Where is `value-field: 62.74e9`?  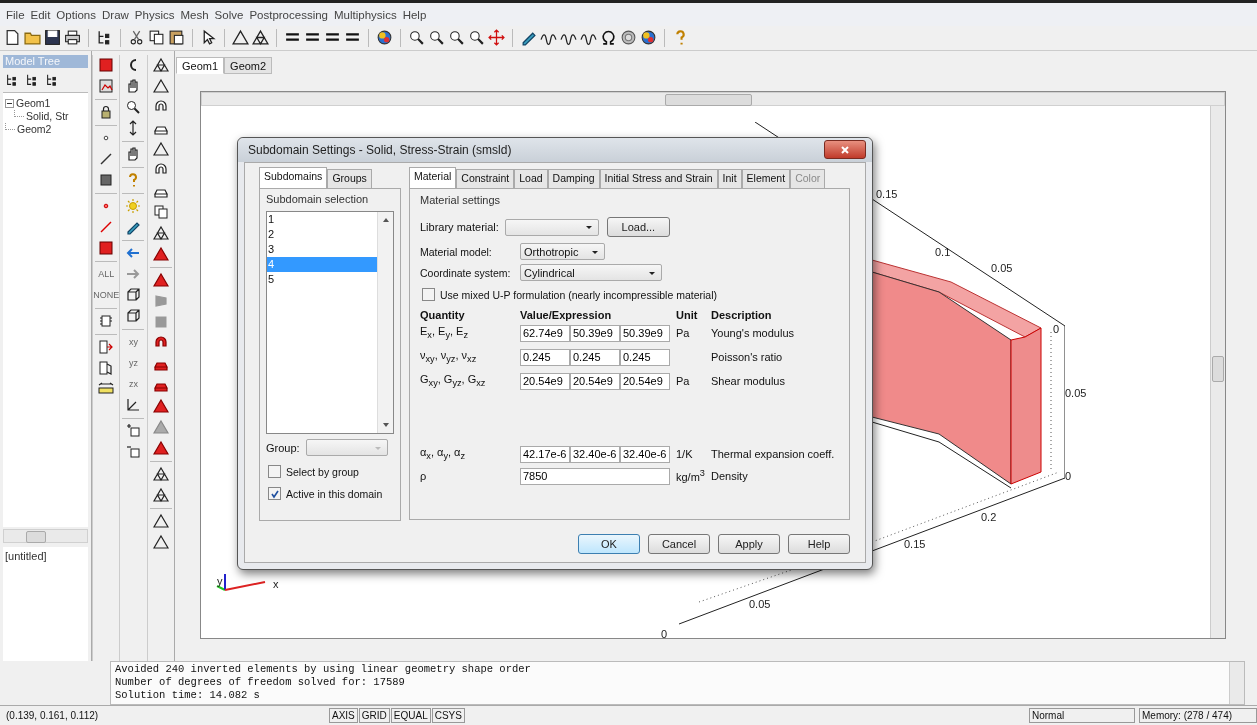 value-field: 62.74e9 is located at coordinates (545, 333).